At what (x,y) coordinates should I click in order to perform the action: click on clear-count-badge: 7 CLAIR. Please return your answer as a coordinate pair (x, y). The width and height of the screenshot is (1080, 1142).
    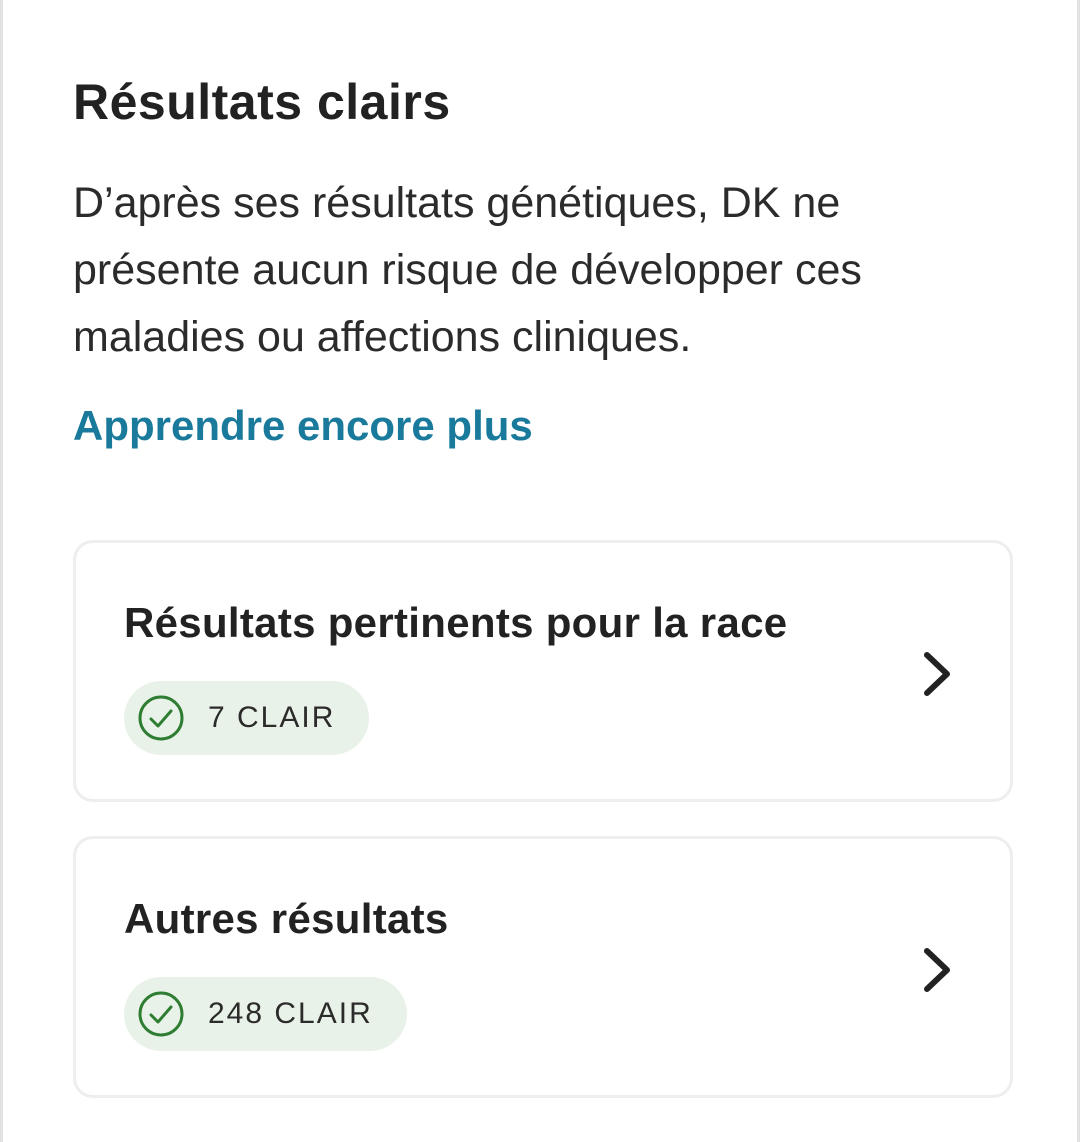
    Looking at the image, I should click on (247, 718).